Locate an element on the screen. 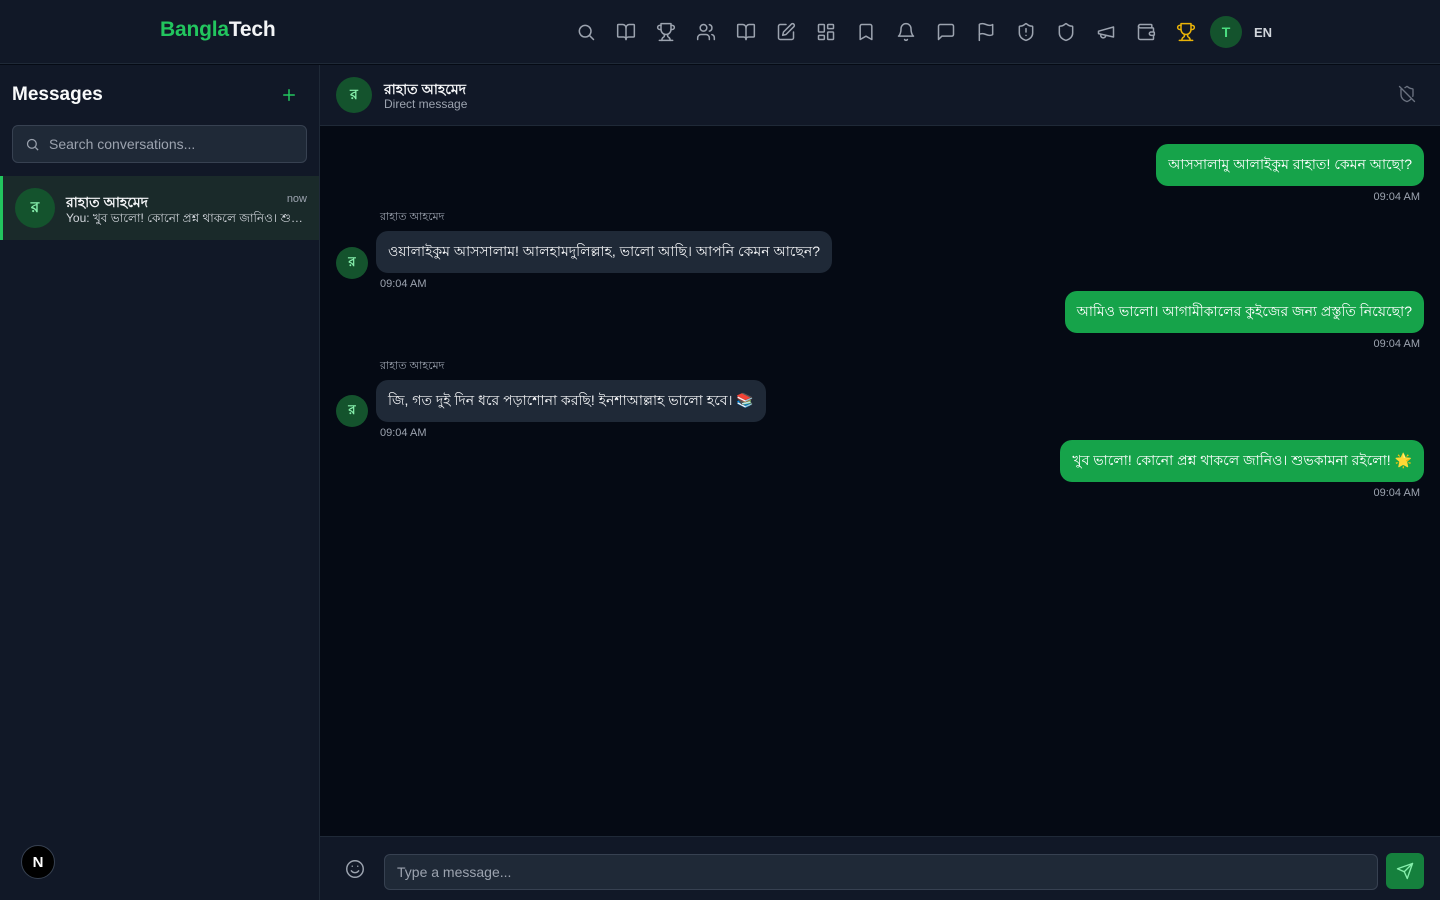  chat-header: র রাহাত আহমেদ Direct message is located at coordinates (880, 95).